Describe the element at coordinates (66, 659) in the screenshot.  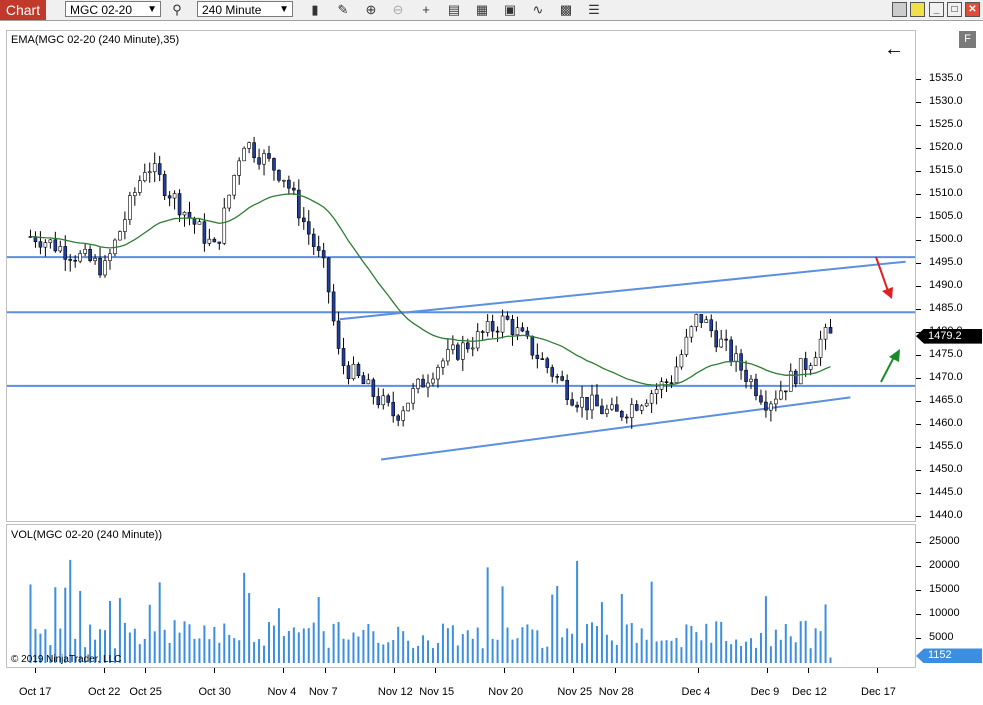
I see `copyright-text: © 2019 NinjaTrader, LLC` at that location.